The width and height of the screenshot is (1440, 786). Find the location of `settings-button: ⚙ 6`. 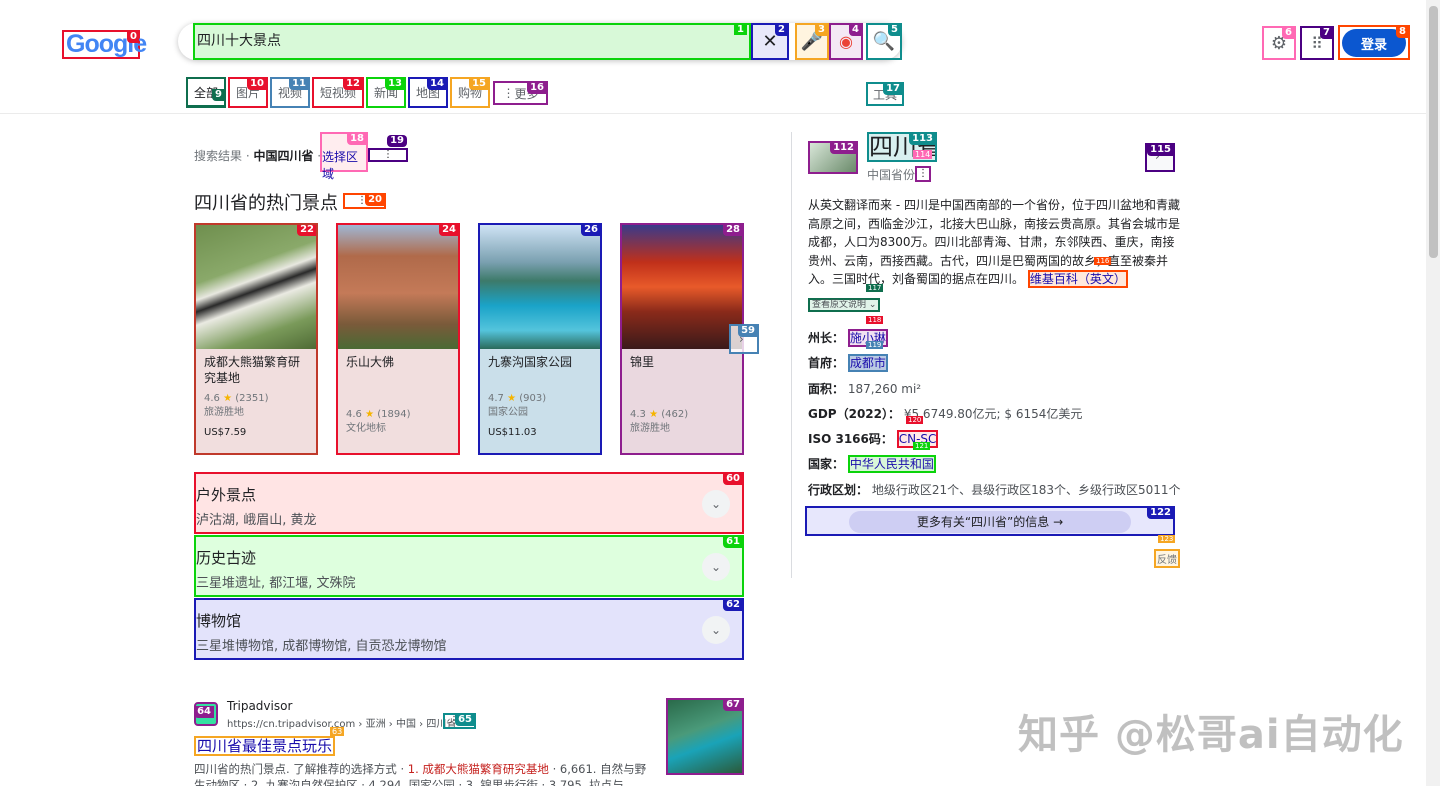

settings-button: ⚙ 6 is located at coordinates (1279, 43).